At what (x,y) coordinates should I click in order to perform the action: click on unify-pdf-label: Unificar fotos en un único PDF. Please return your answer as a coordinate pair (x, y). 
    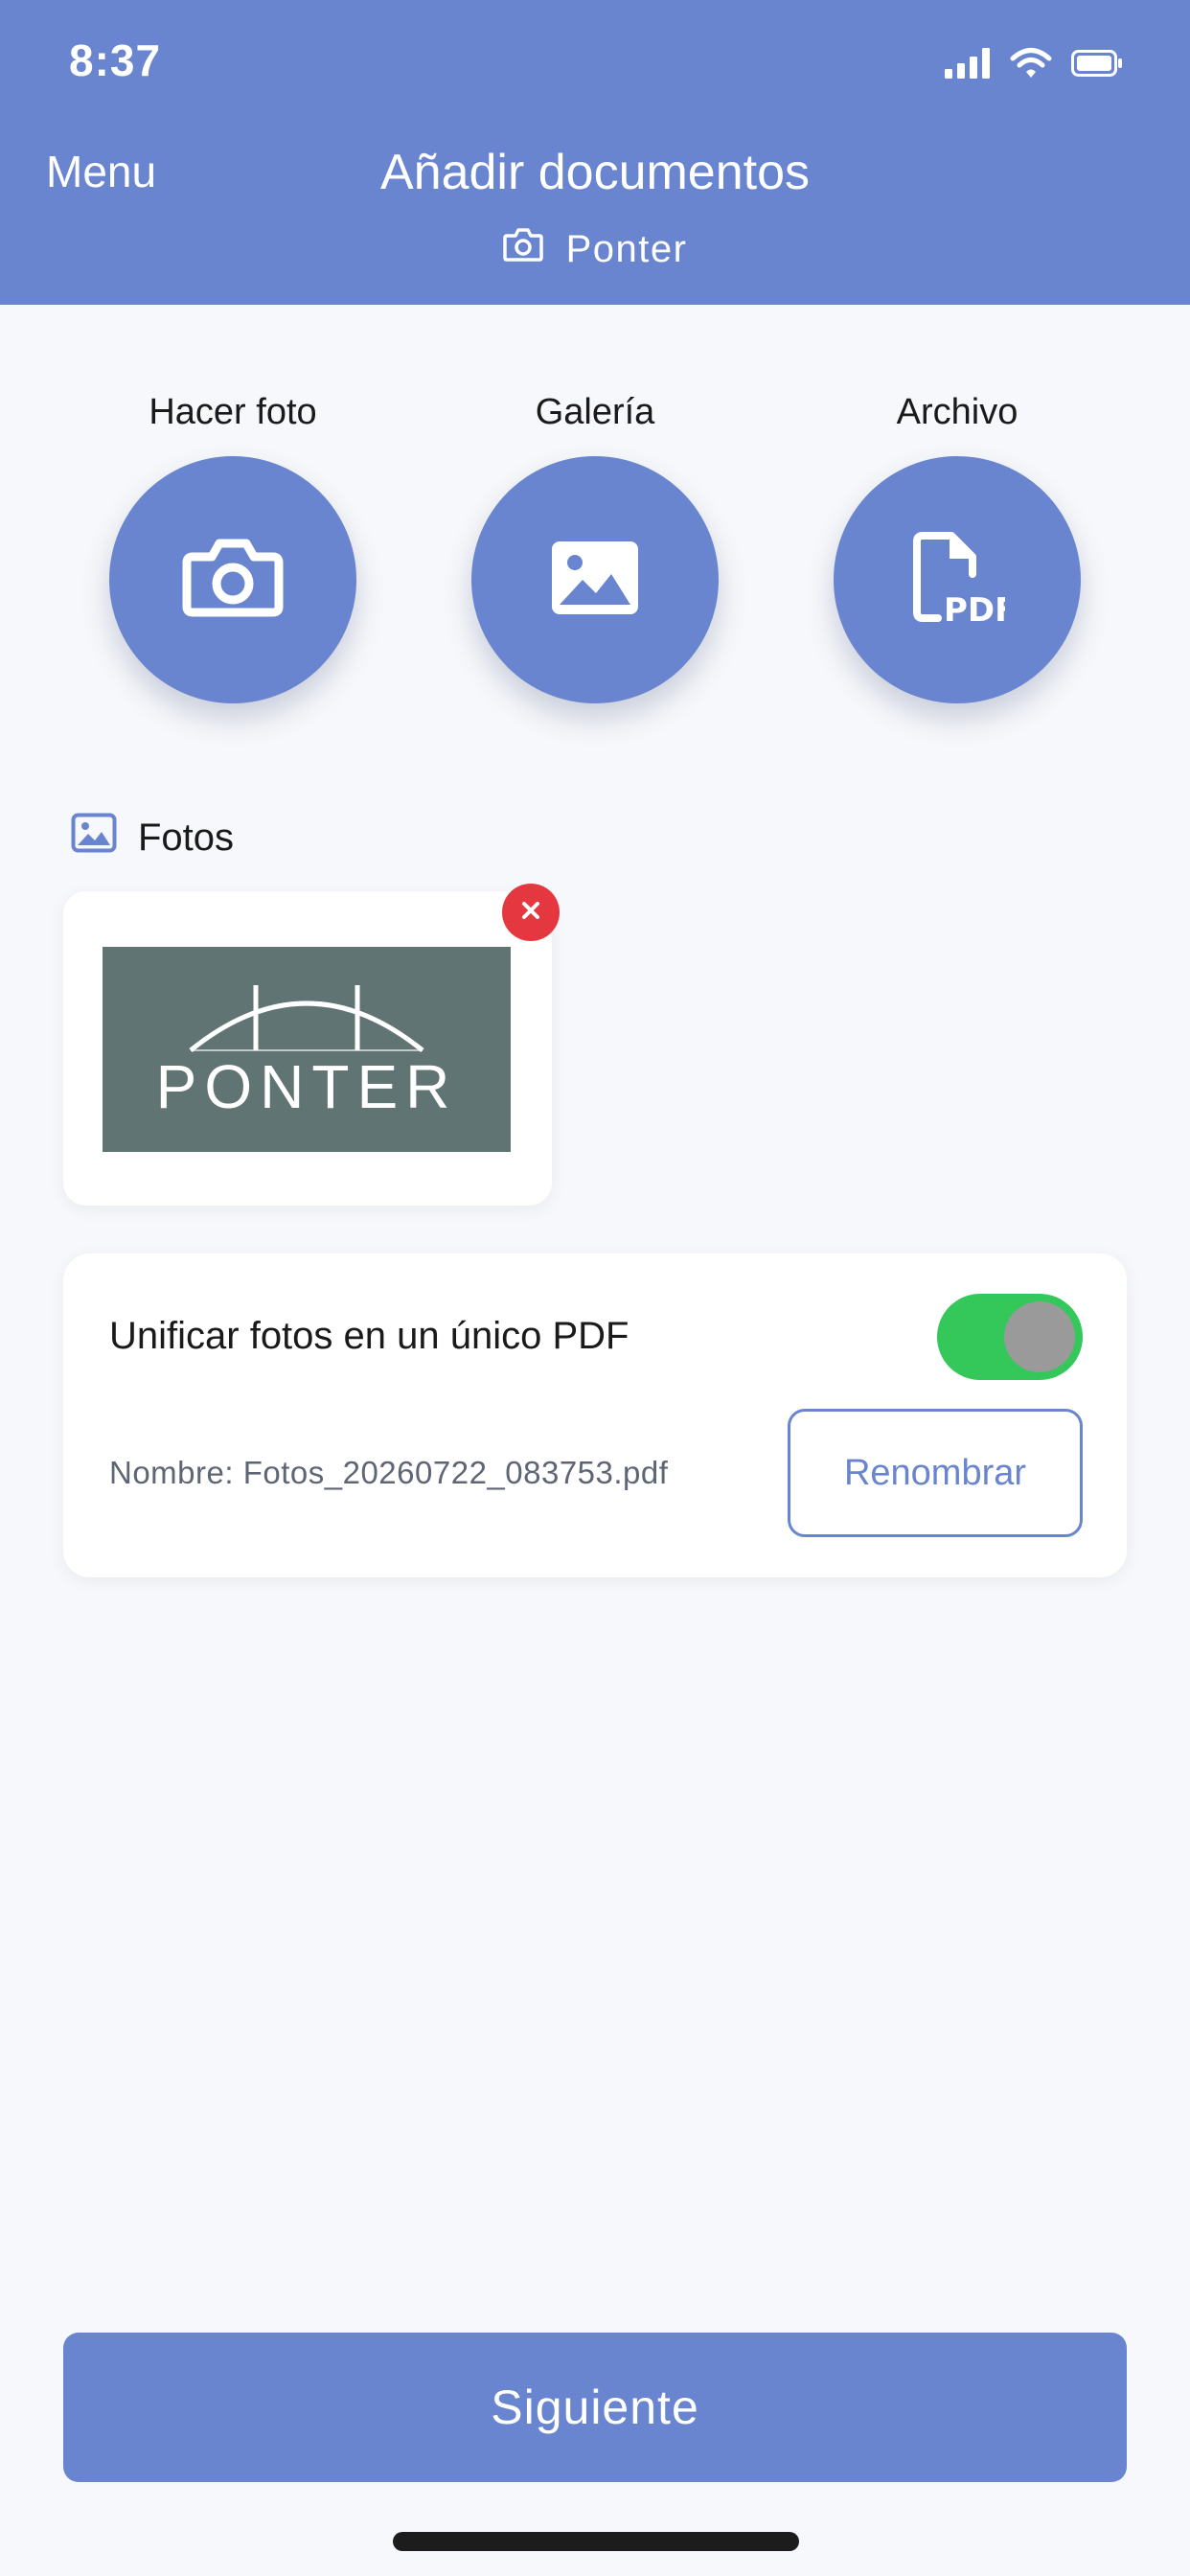
    Looking at the image, I should click on (369, 1336).